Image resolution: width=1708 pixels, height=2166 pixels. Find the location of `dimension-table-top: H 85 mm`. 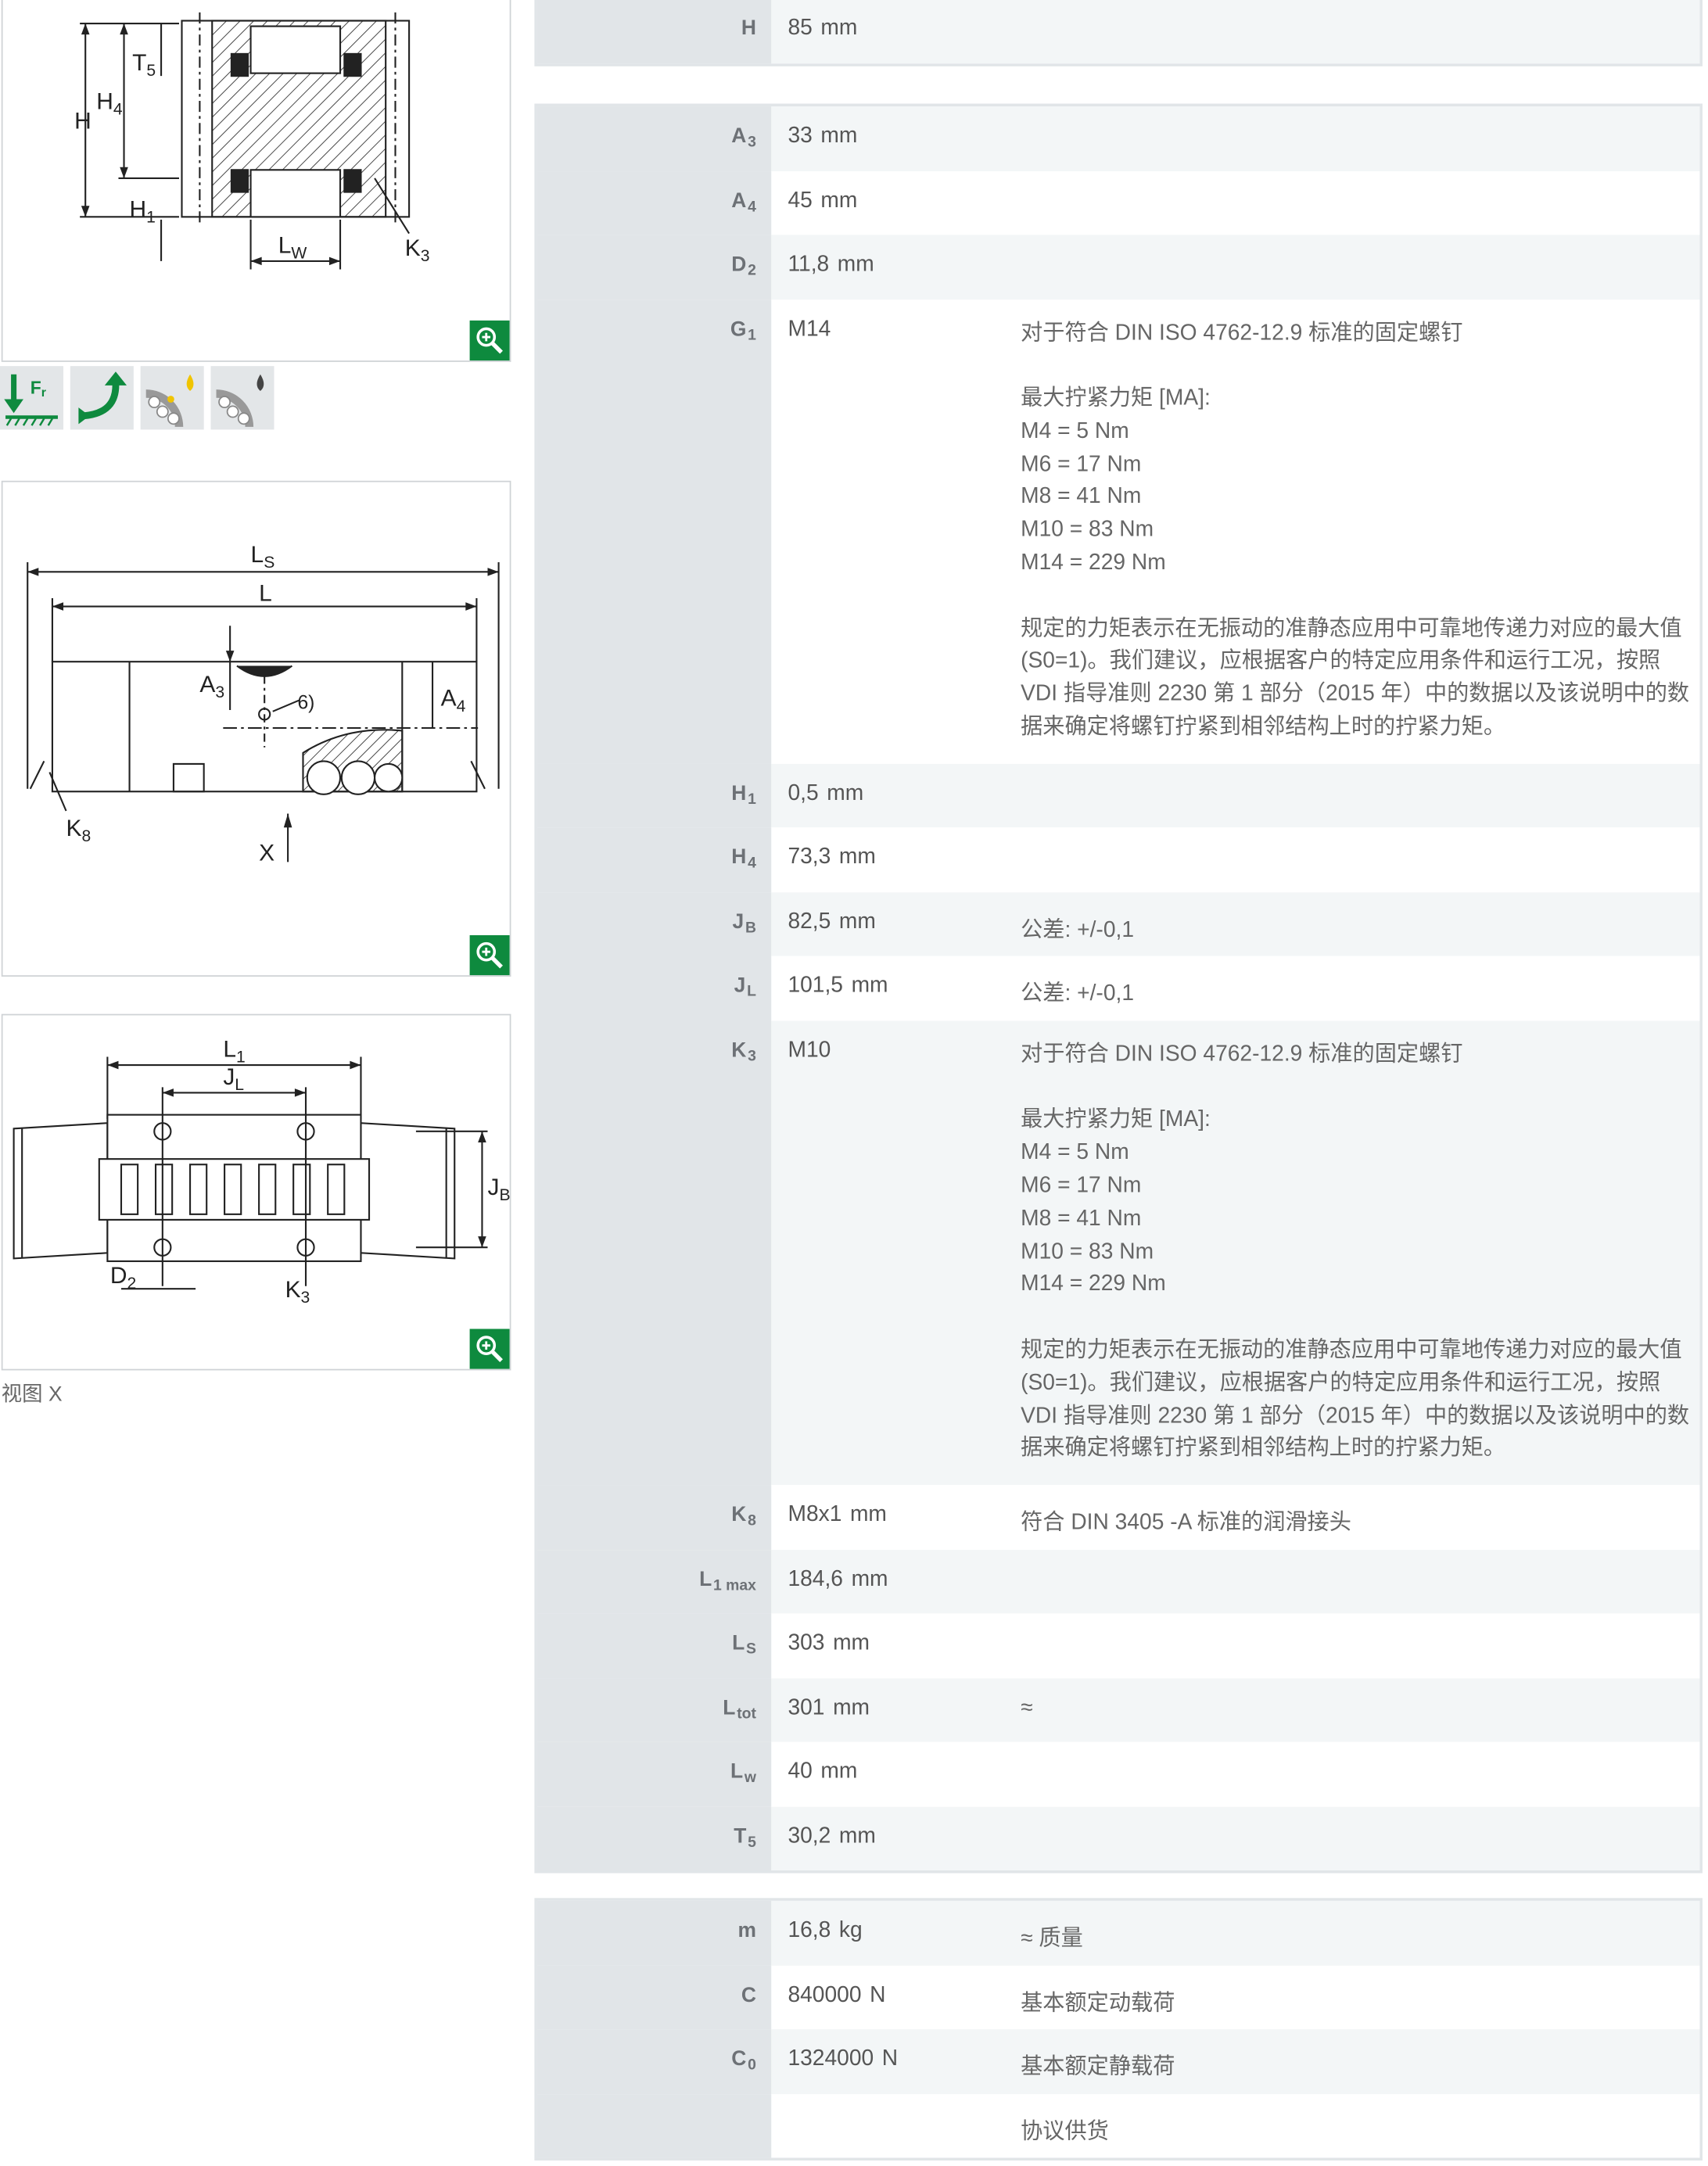

dimension-table-top: H 85 mm is located at coordinates (1119, 33).